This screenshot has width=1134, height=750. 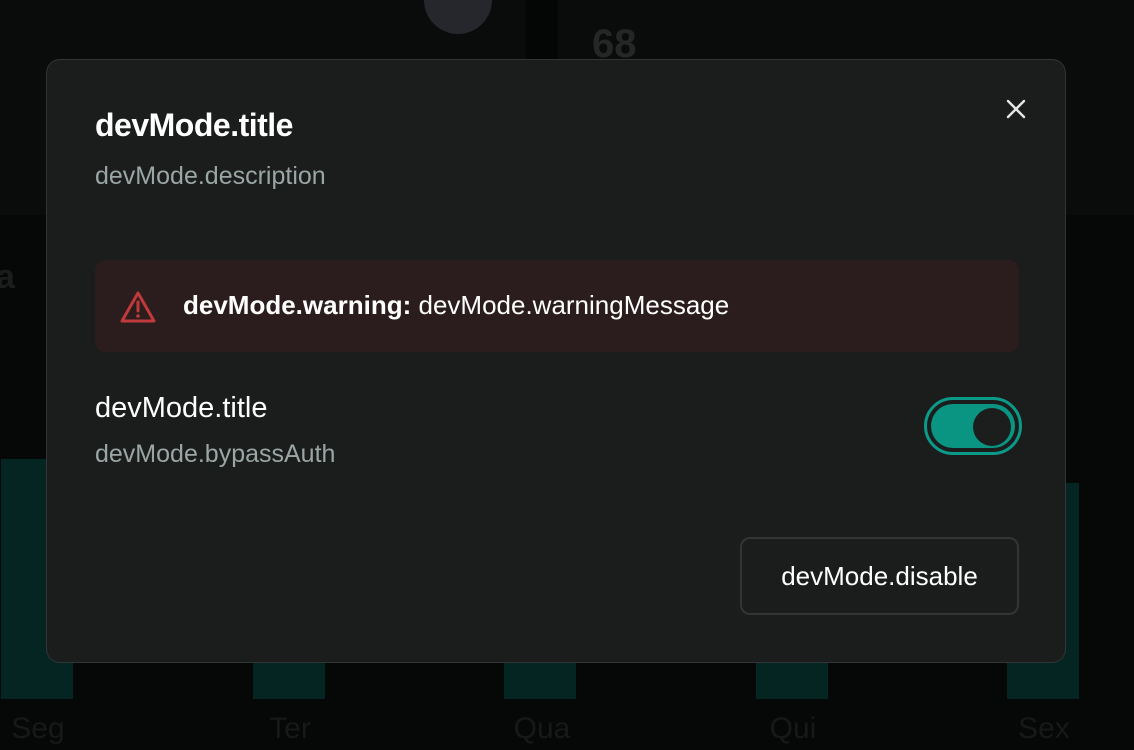 I want to click on close-button, so click(x=1016, y=109).